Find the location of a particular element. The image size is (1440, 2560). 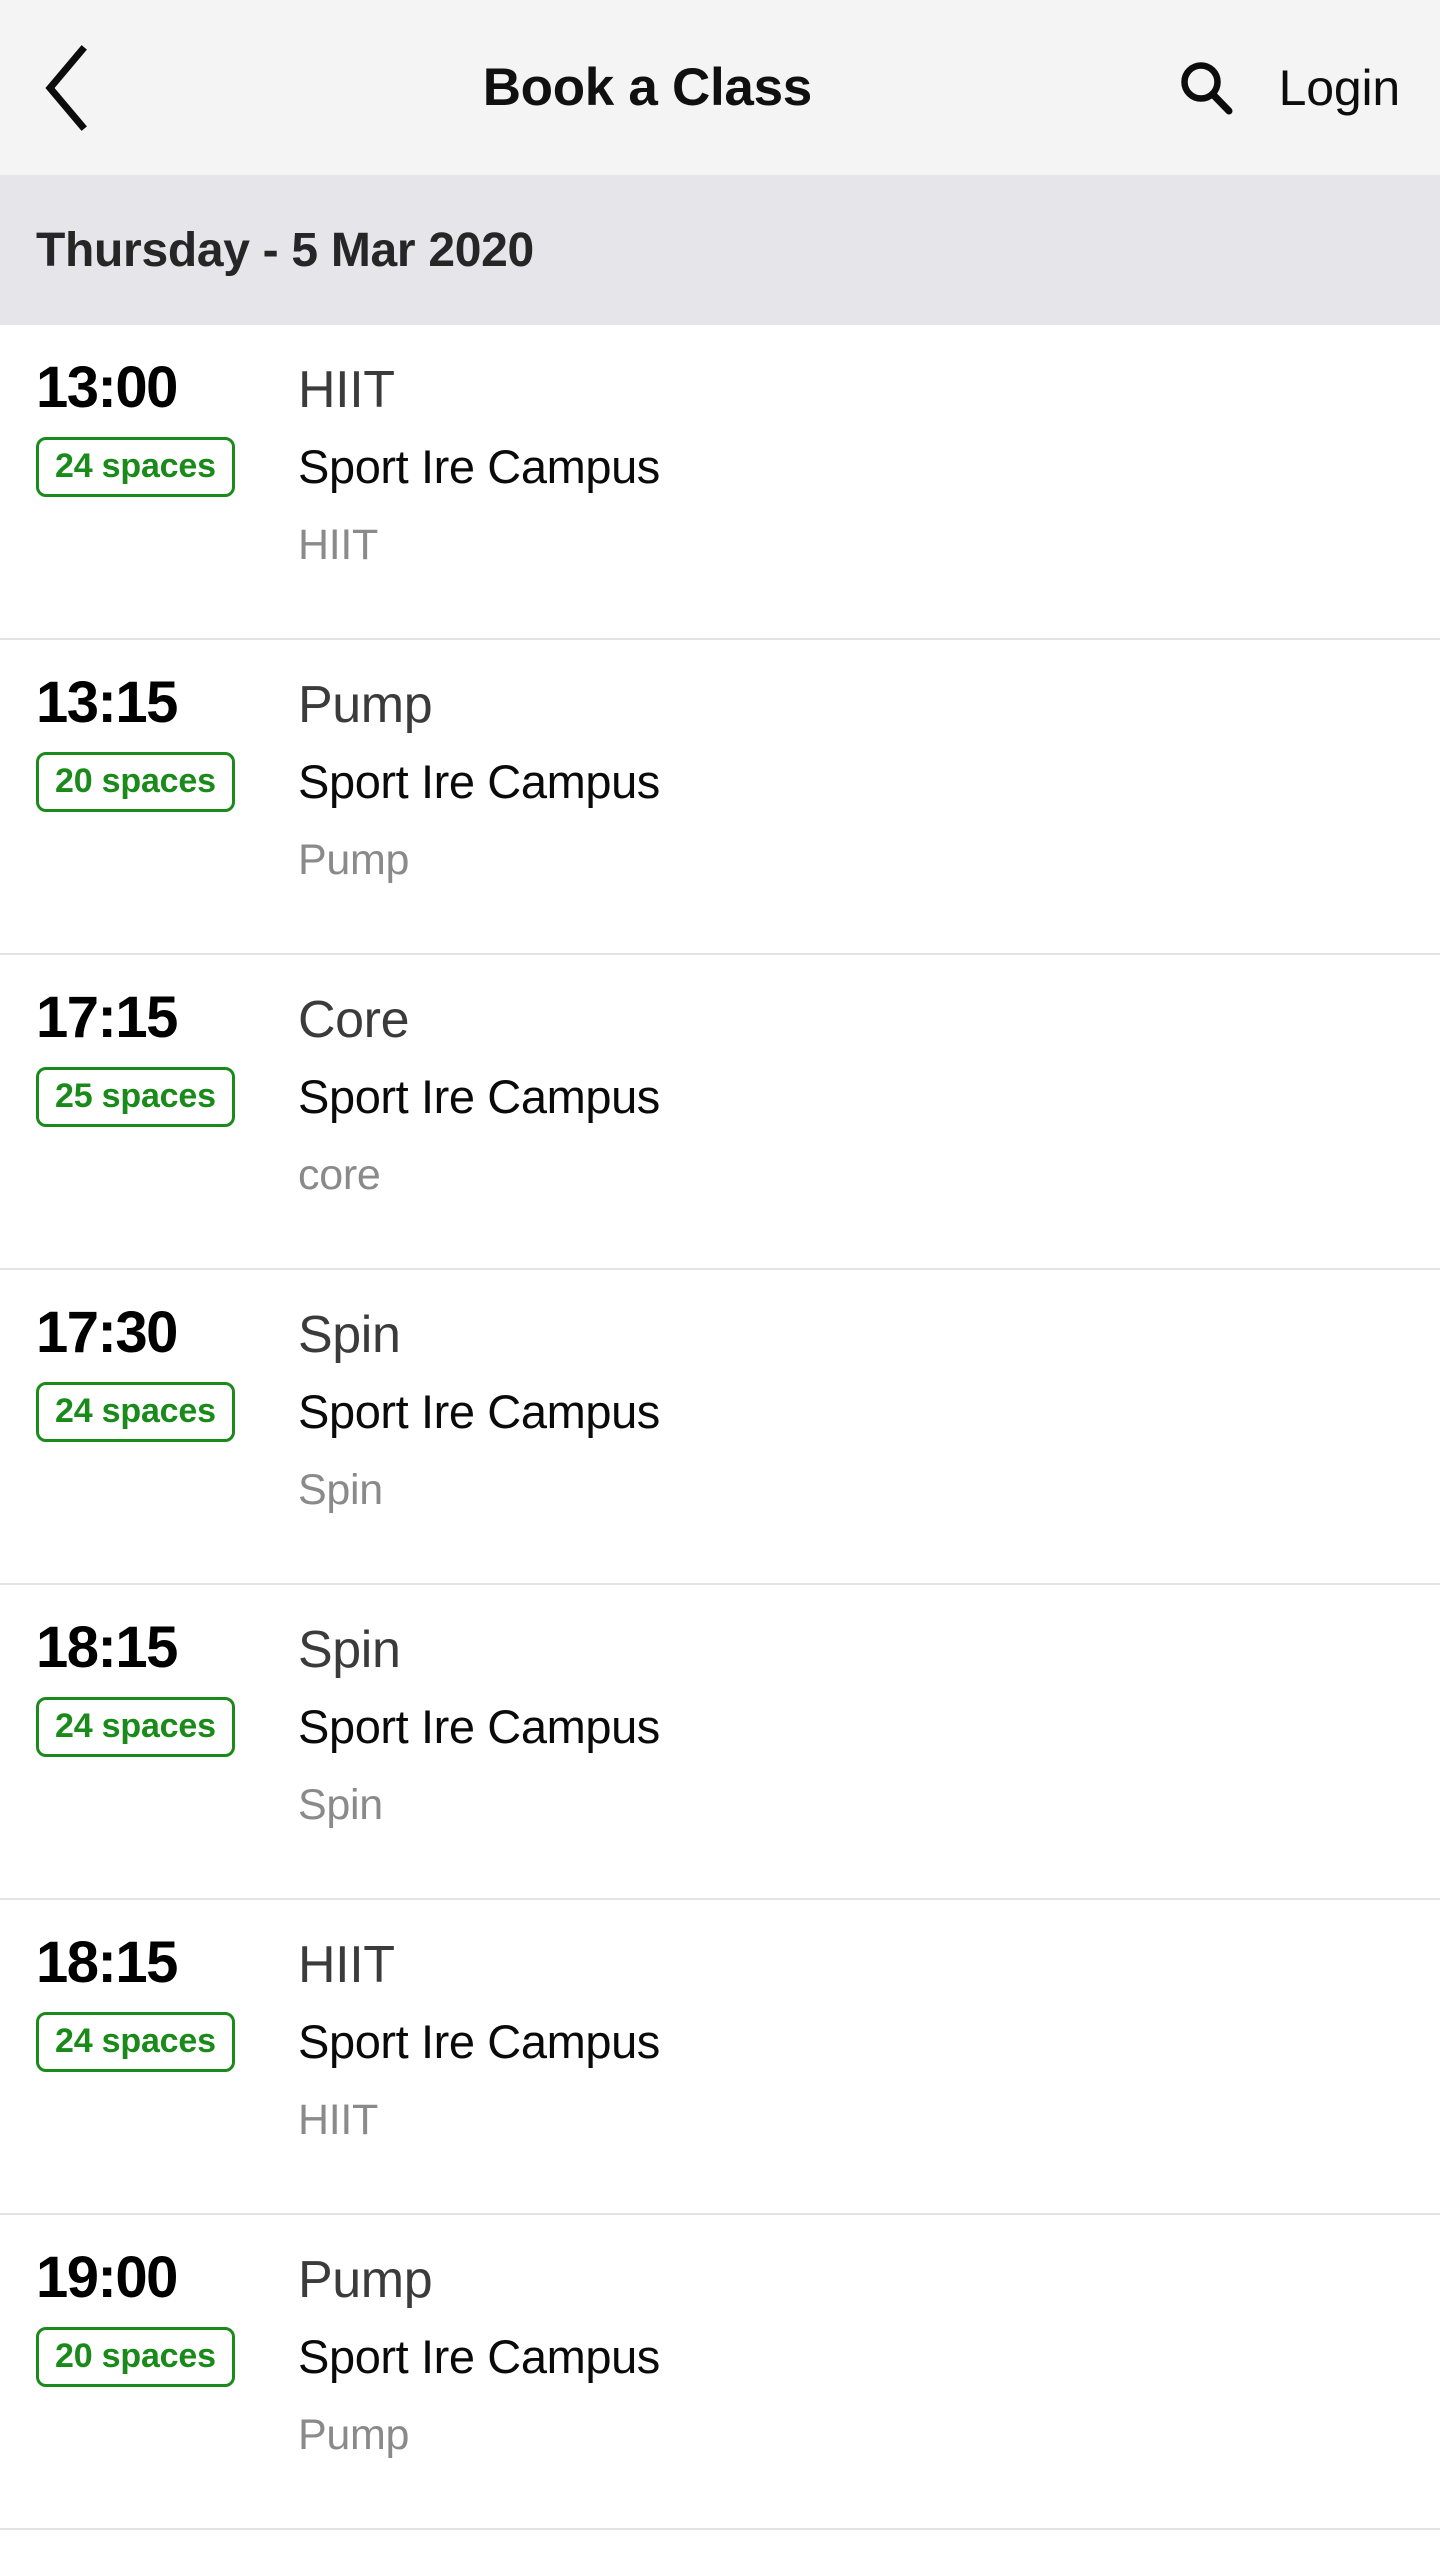

back-button is located at coordinates (65, 87).